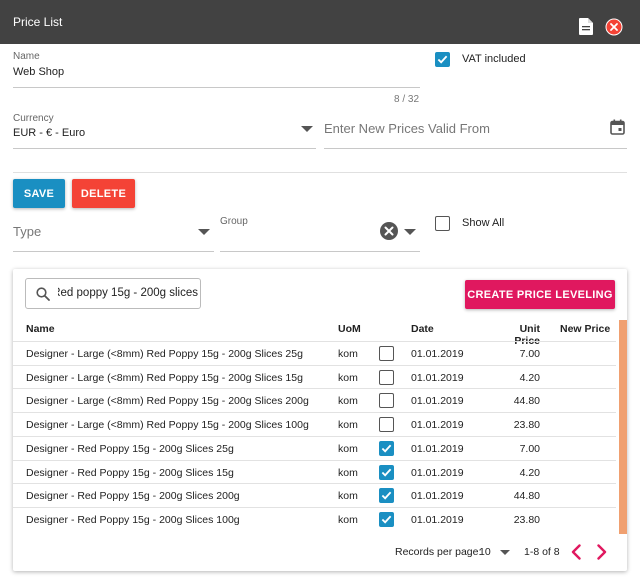 The height and width of the screenshot is (584, 640). Describe the element at coordinates (204, 232) in the screenshot. I see `type-dropdown-icon` at that location.